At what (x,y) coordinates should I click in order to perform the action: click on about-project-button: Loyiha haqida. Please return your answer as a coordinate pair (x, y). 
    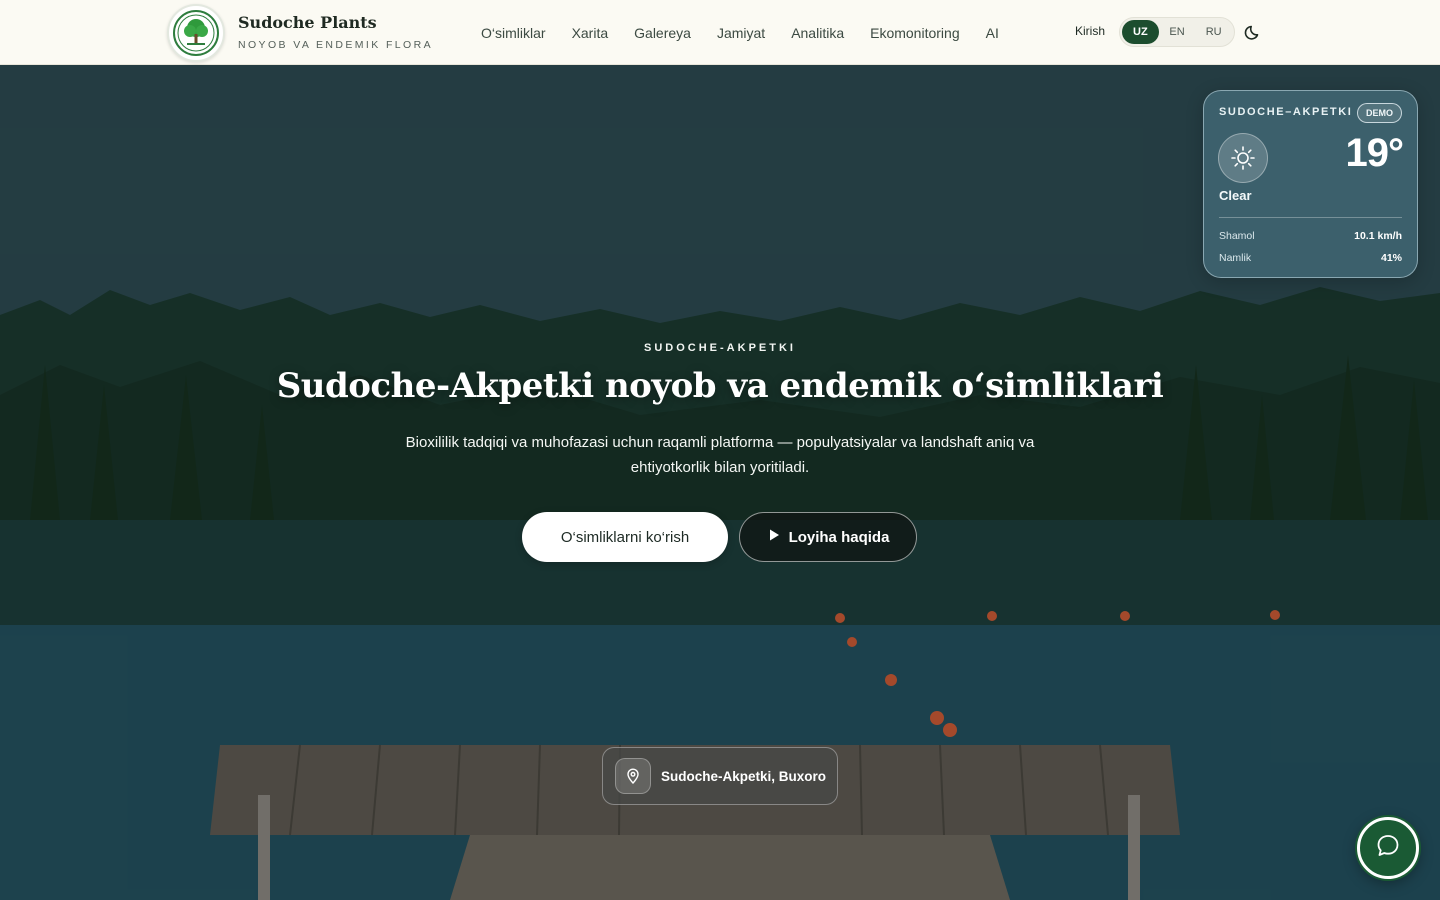
    Looking at the image, I should click on (828, 537).